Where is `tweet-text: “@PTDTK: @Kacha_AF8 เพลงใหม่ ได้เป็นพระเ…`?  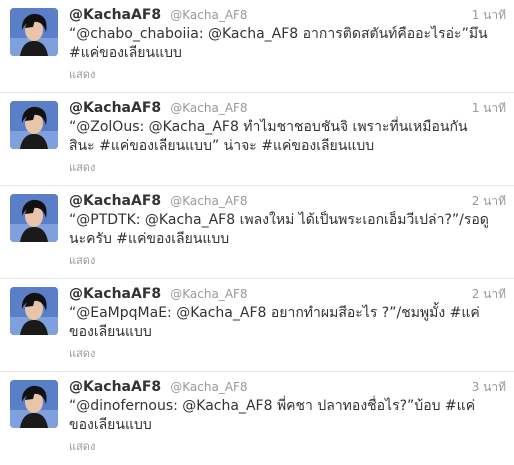
tweet-text: “@PTDTK: @Kacha_AF8 เพลงใหม่ ได้เป็นพระเ… is located at coordinates (279, 229).